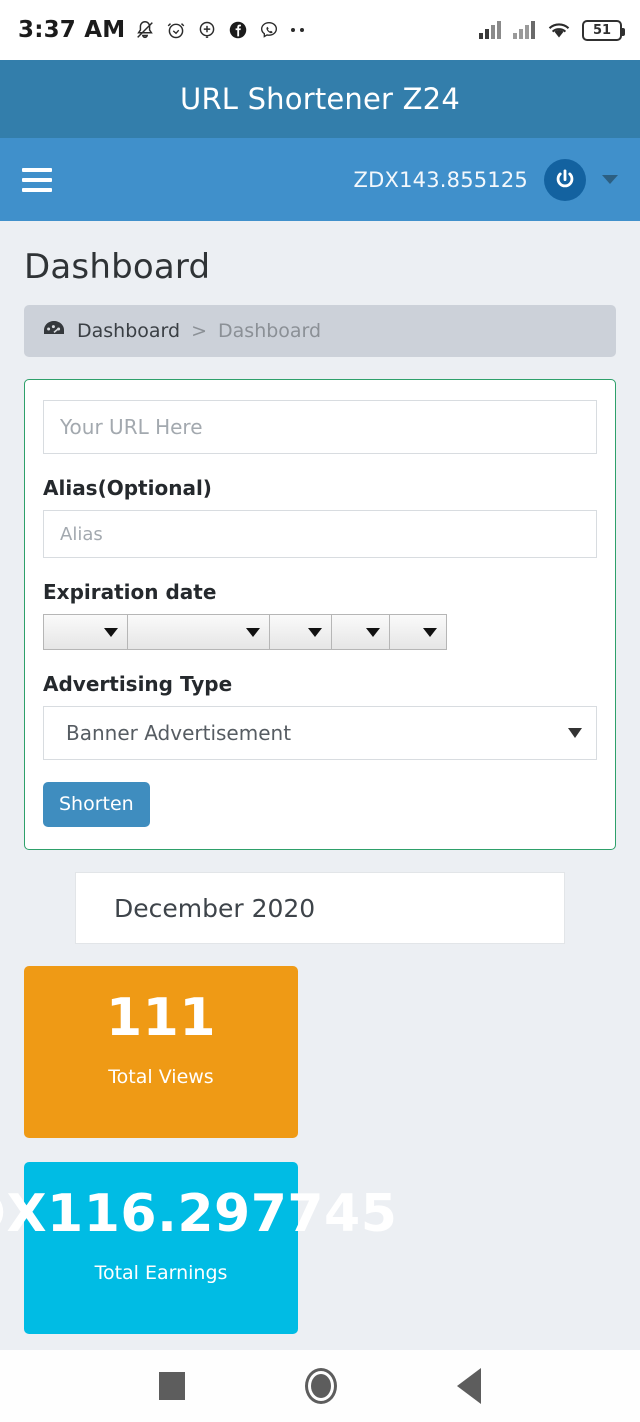 This screenshot has height=1422, width=640. Describe the element at coordinates (440, 179) in the screenshot. I see `account-balance: ZDX143.855125` at that location.